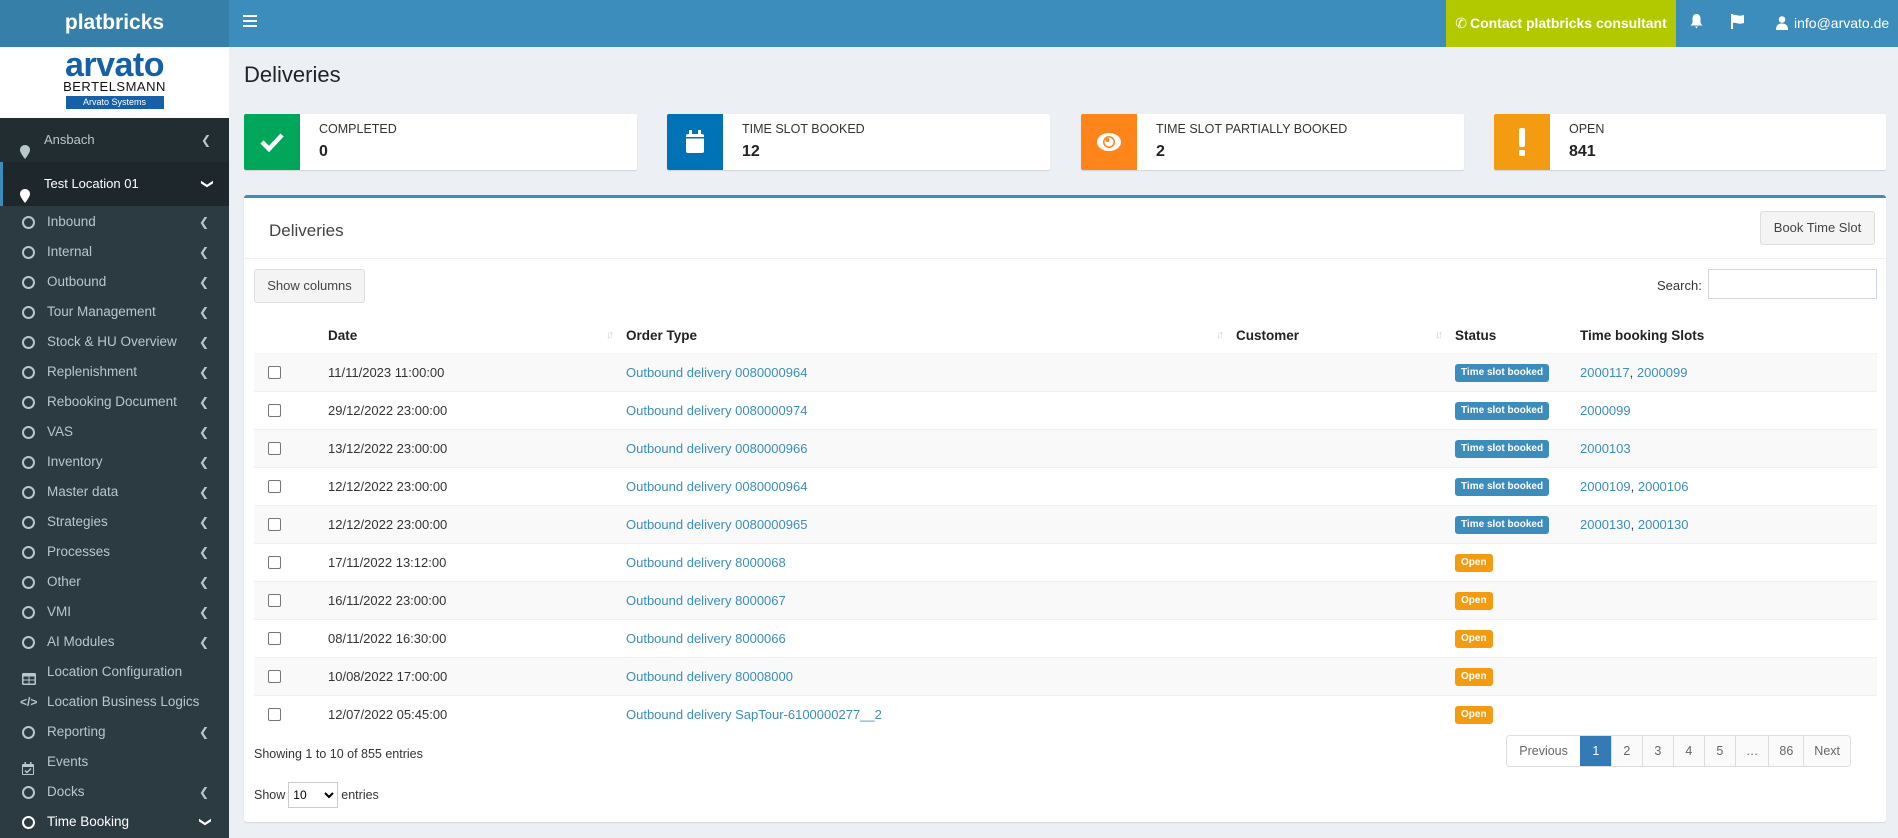 The image size is (1898, 838). What do you see at coordinates (477, 336) in the screenshot?
I see `column-header-date: Date ↓↑` at bounding box center [477, 336].